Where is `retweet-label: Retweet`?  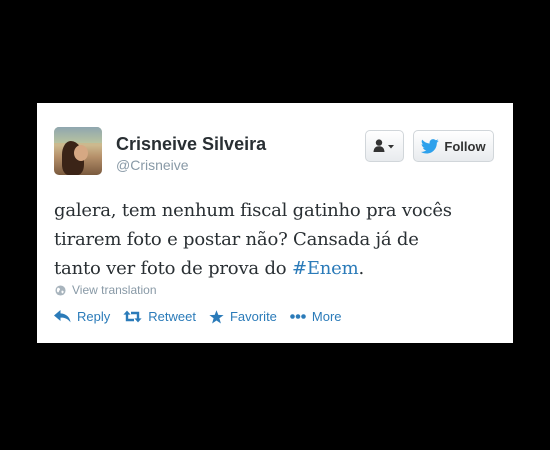 retweet-label: Retweet is located at coordinates (172, 316).